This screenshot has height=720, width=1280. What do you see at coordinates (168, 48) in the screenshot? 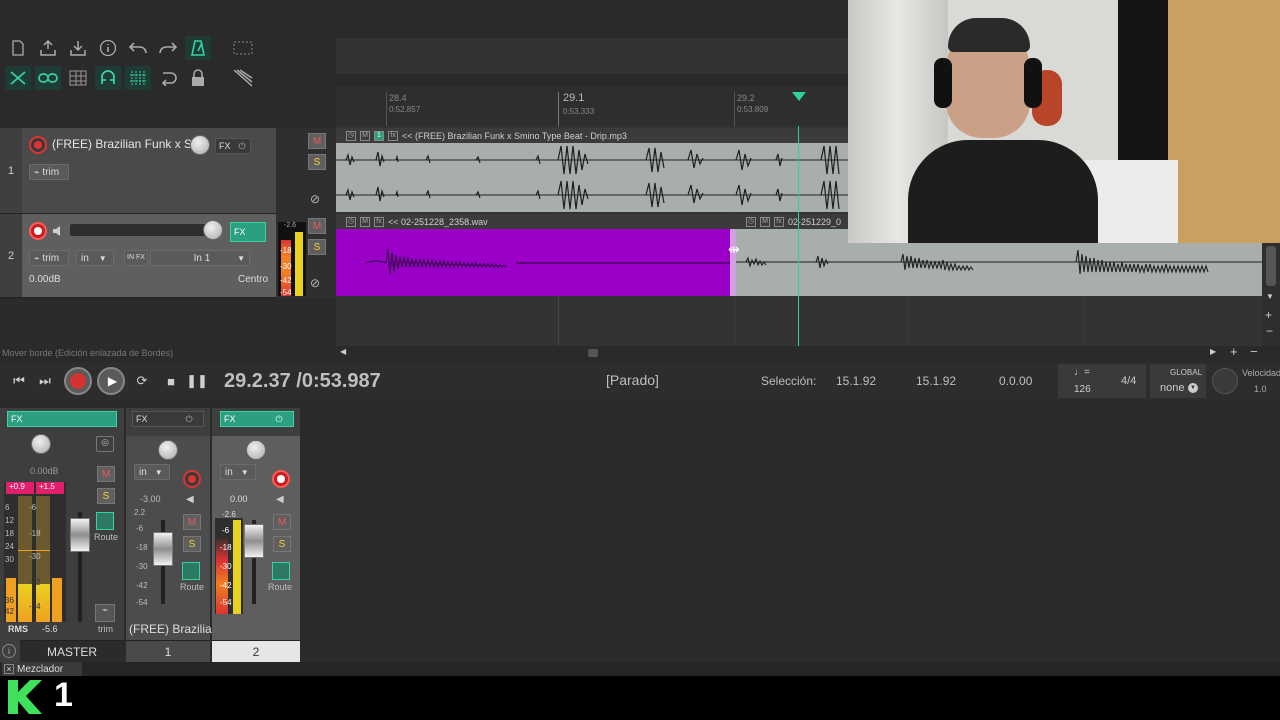
I see `redo-icon` at bounding box center [168, 48].